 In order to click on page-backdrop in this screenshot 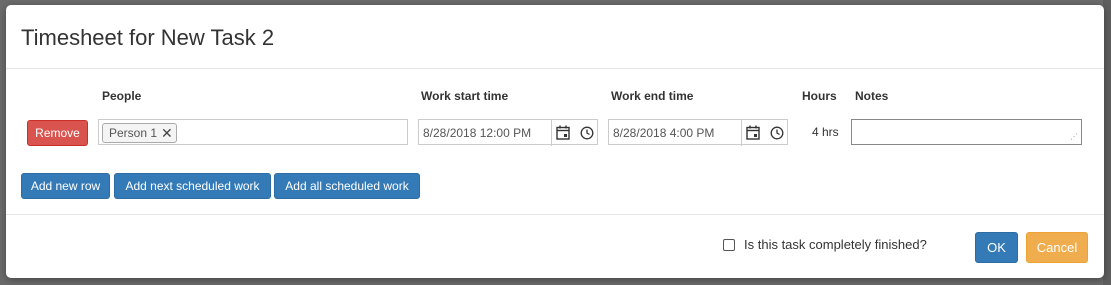, I will do `click(1107, 142)`.